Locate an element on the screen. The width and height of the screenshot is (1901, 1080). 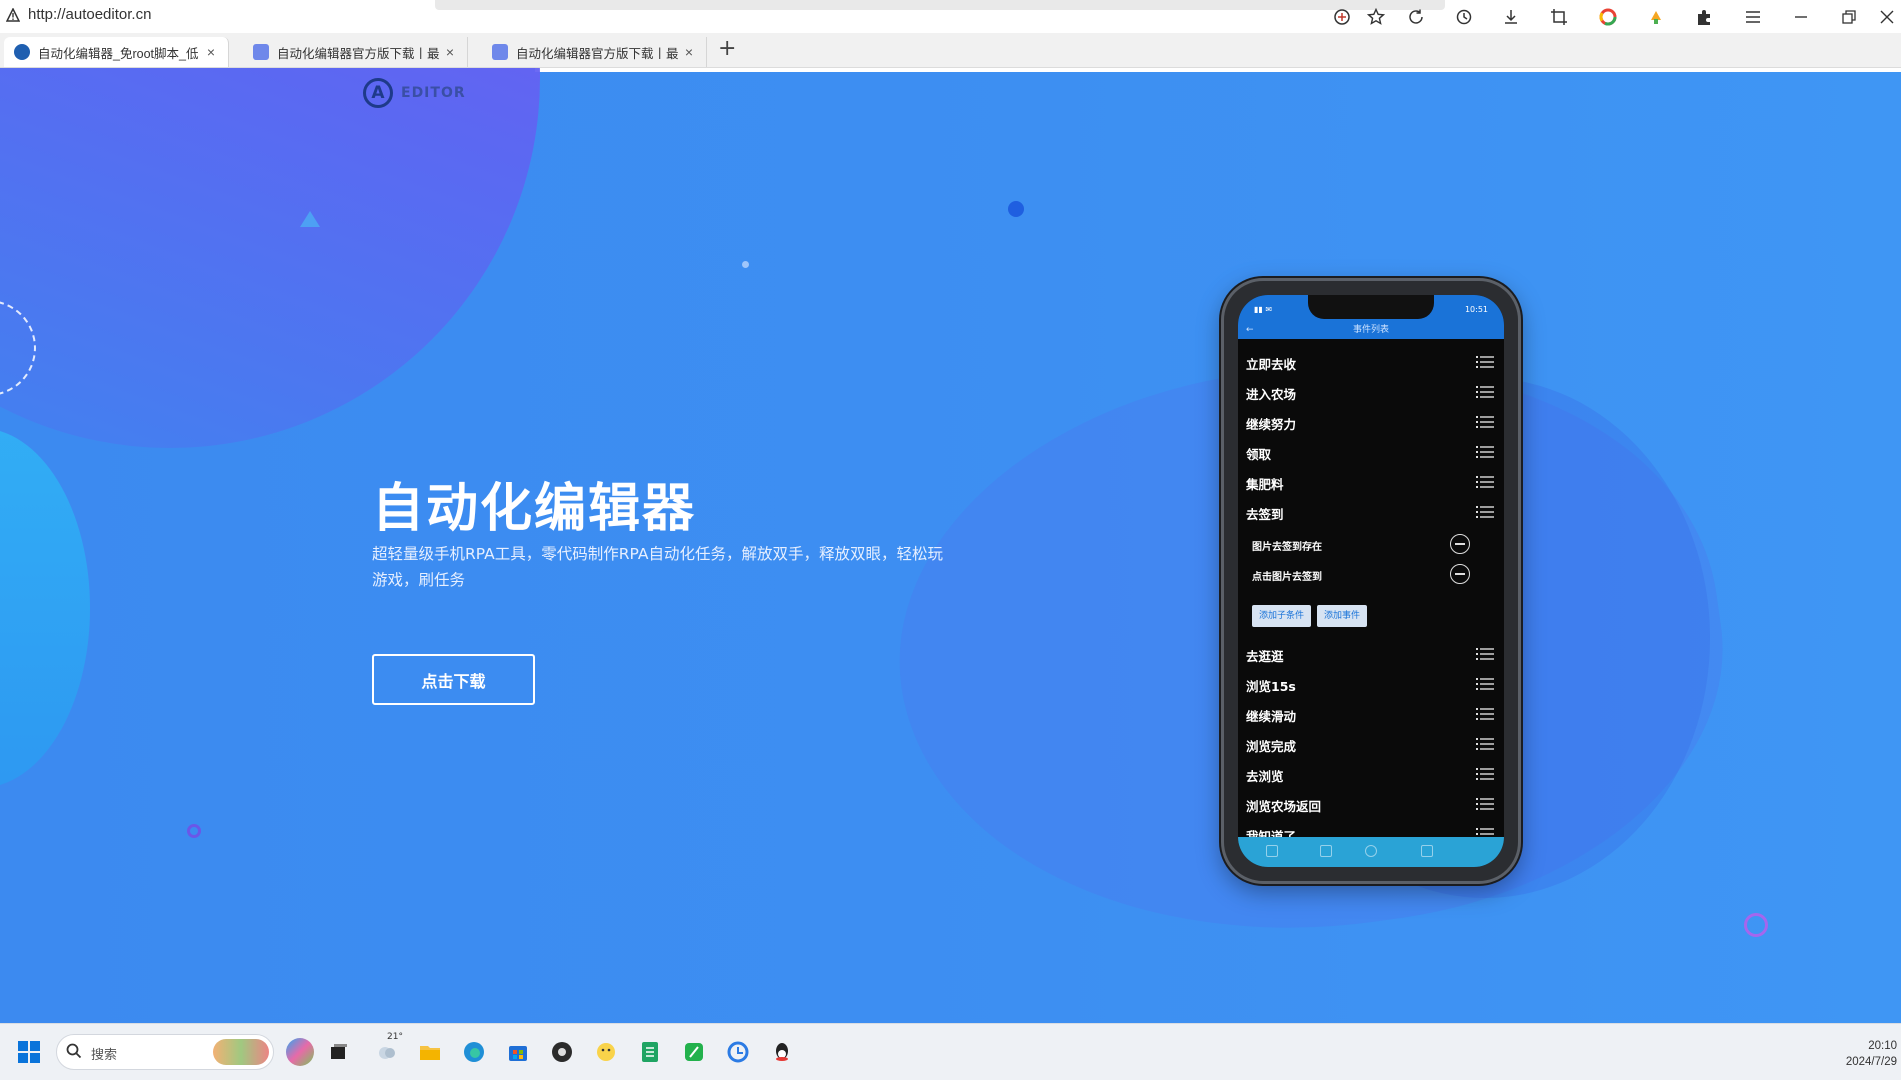
phone-sub-buttons: 添加子条件 添加事件 is located at coordinates (1310, 616).